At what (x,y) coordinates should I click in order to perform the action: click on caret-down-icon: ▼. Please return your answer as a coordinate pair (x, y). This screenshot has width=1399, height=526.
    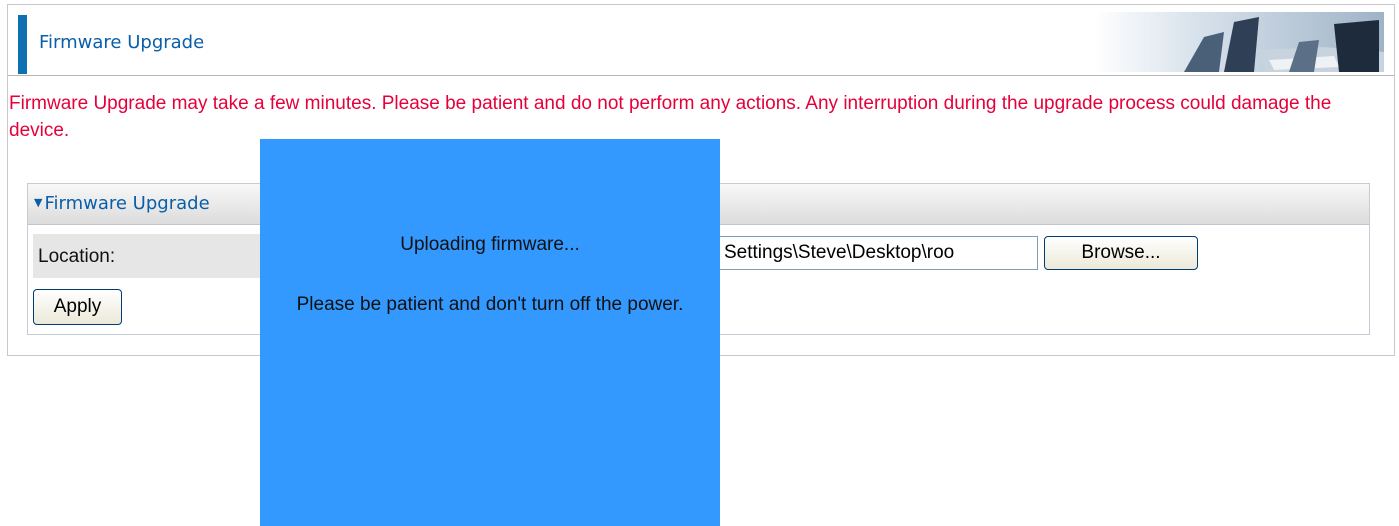
    Looking at the image, I should click on (38, 202).